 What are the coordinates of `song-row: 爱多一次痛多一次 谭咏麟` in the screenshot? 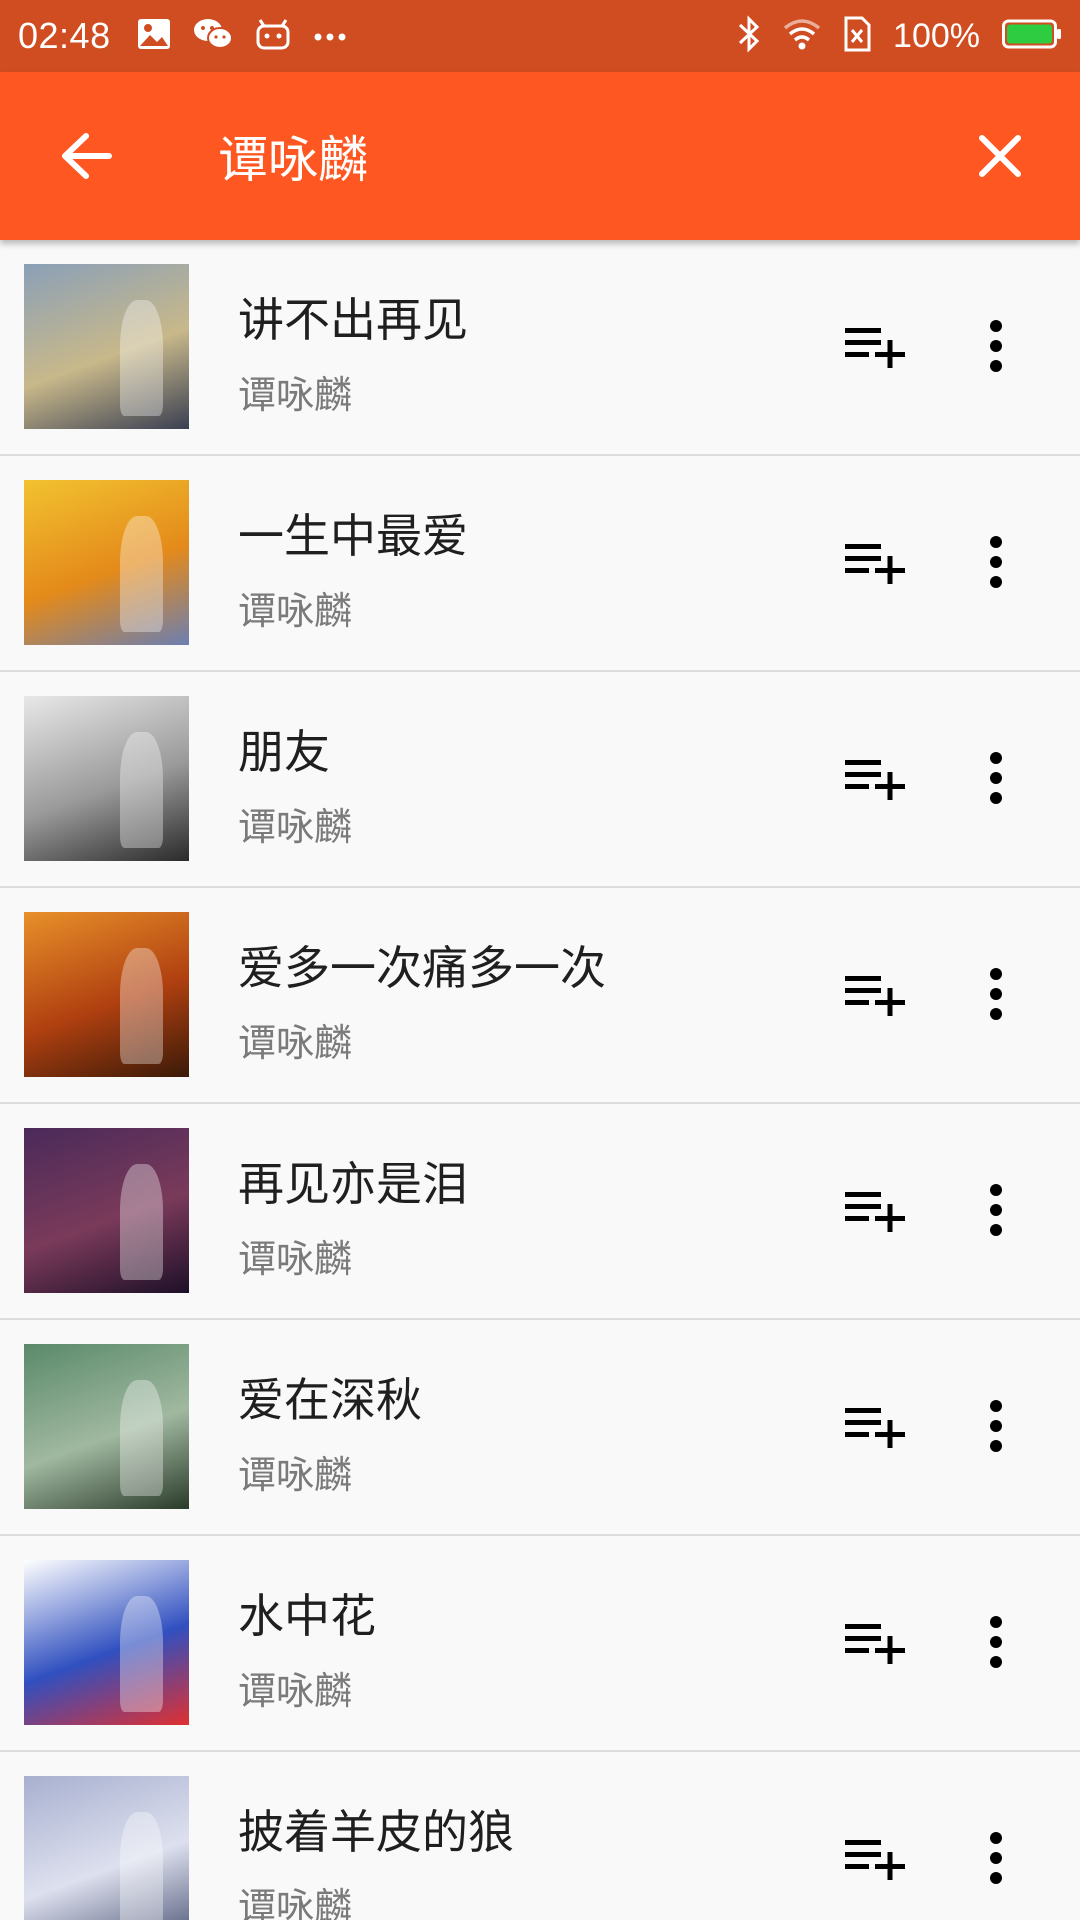 It's located at (540, 996).